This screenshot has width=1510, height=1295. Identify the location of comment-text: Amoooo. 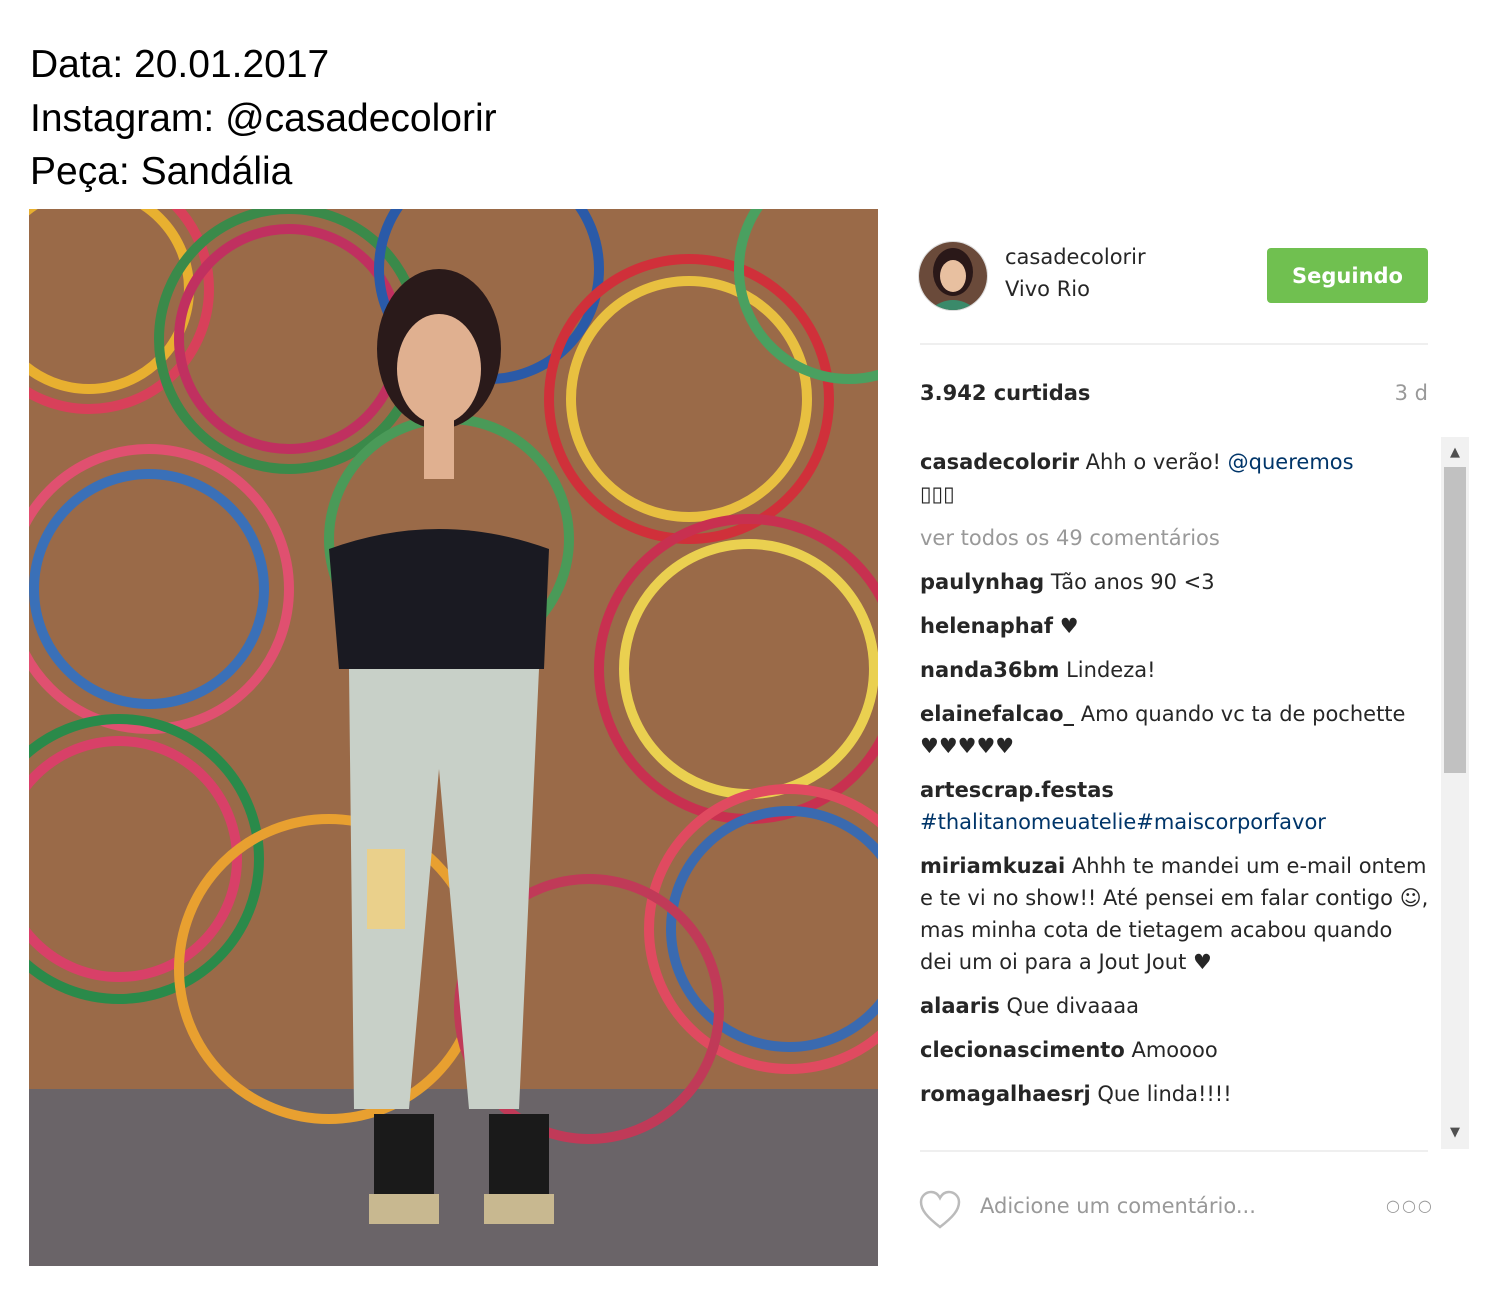
(1174, 1050).